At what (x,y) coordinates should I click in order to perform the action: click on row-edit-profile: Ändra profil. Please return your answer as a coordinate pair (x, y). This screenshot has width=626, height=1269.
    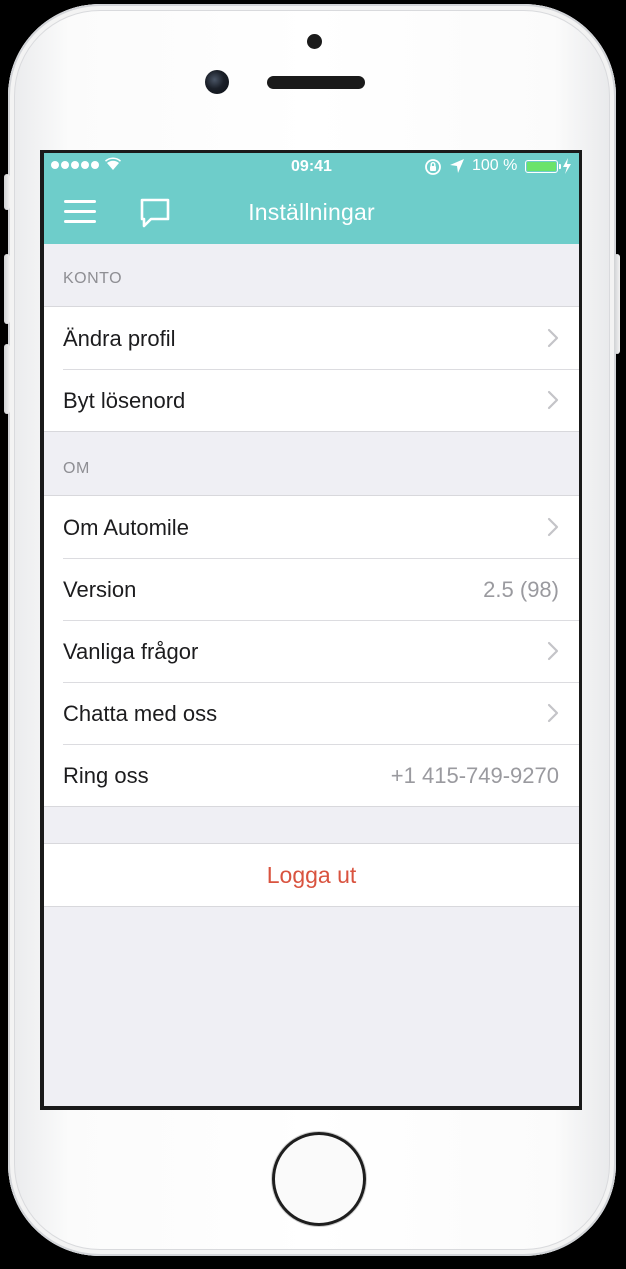
    Looking at the image, I should click on (311, 338).